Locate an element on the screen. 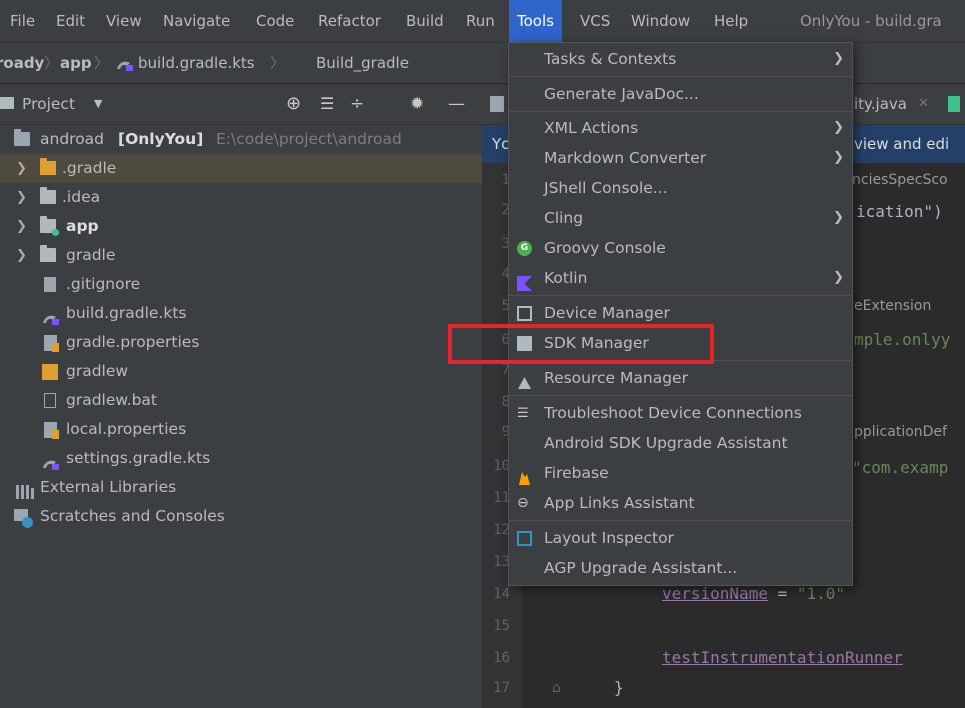 The image size is (965, 708). window-title: OnlyYou - build.gra is located at coordinates (871, 21).